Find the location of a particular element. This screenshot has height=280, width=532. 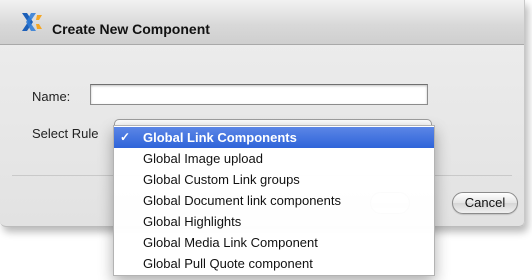

name-input is located at coordinates (259, 94).